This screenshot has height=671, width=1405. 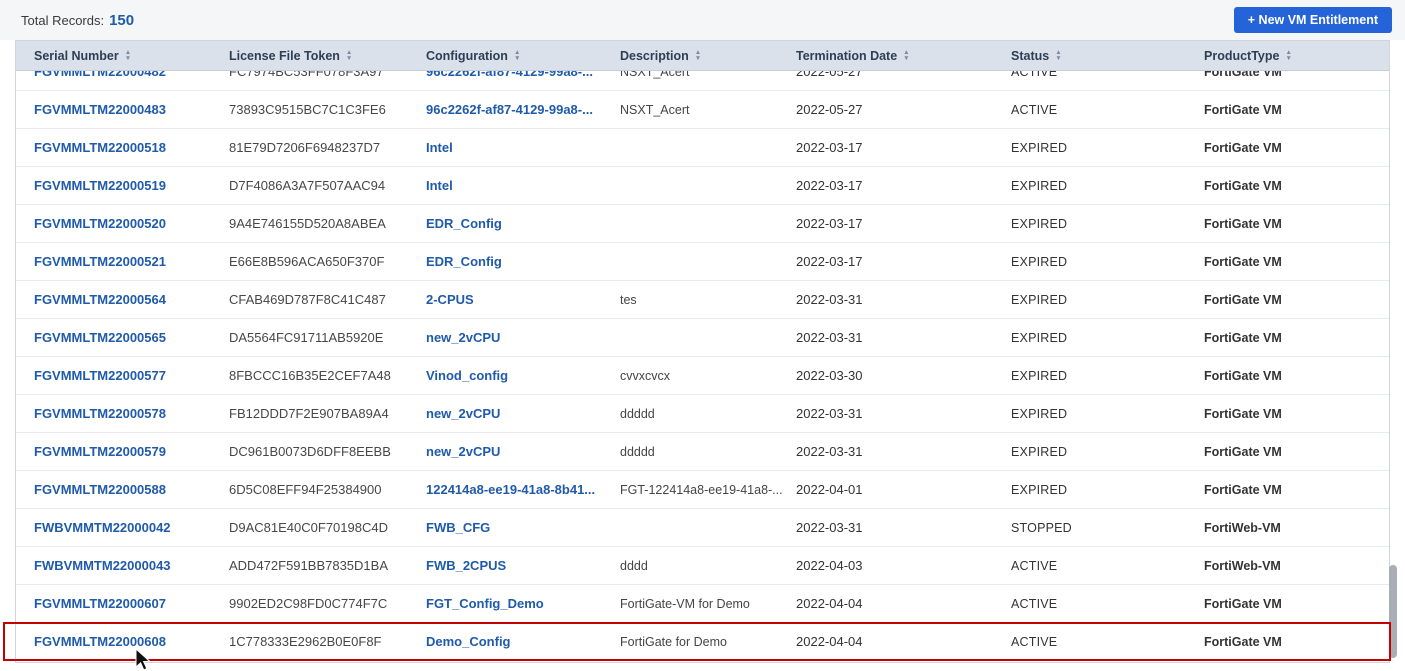 What do you see at coordinates (131, 56) in the screenshot?
I see `column-header-serial-number: Serial Number` at bounding box center [131, 56].